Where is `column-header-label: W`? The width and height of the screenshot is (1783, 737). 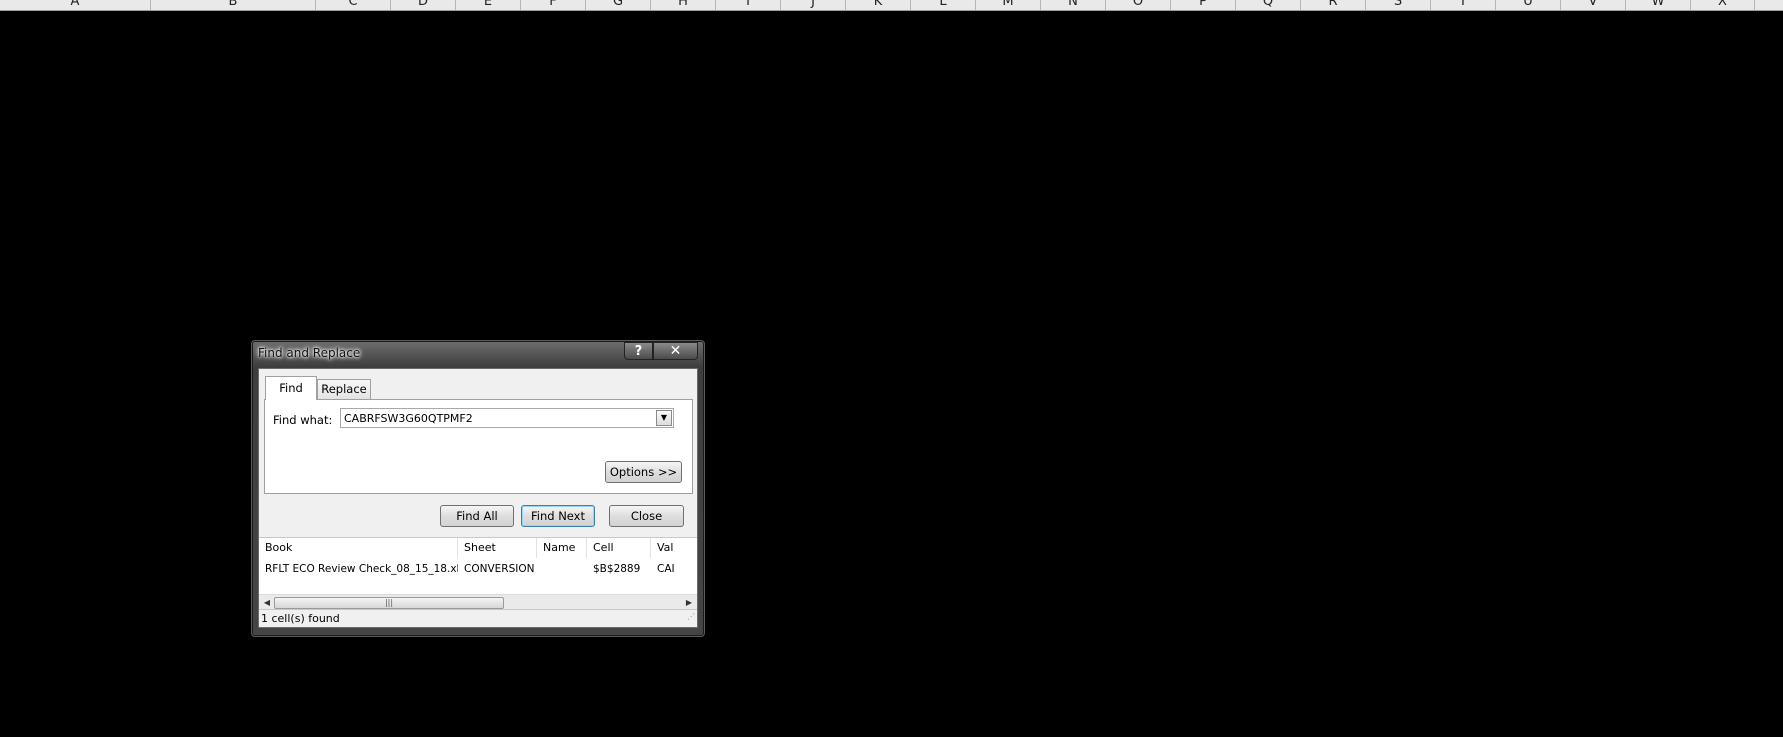 column-header-label: W is located at coordinates (1658, 4).